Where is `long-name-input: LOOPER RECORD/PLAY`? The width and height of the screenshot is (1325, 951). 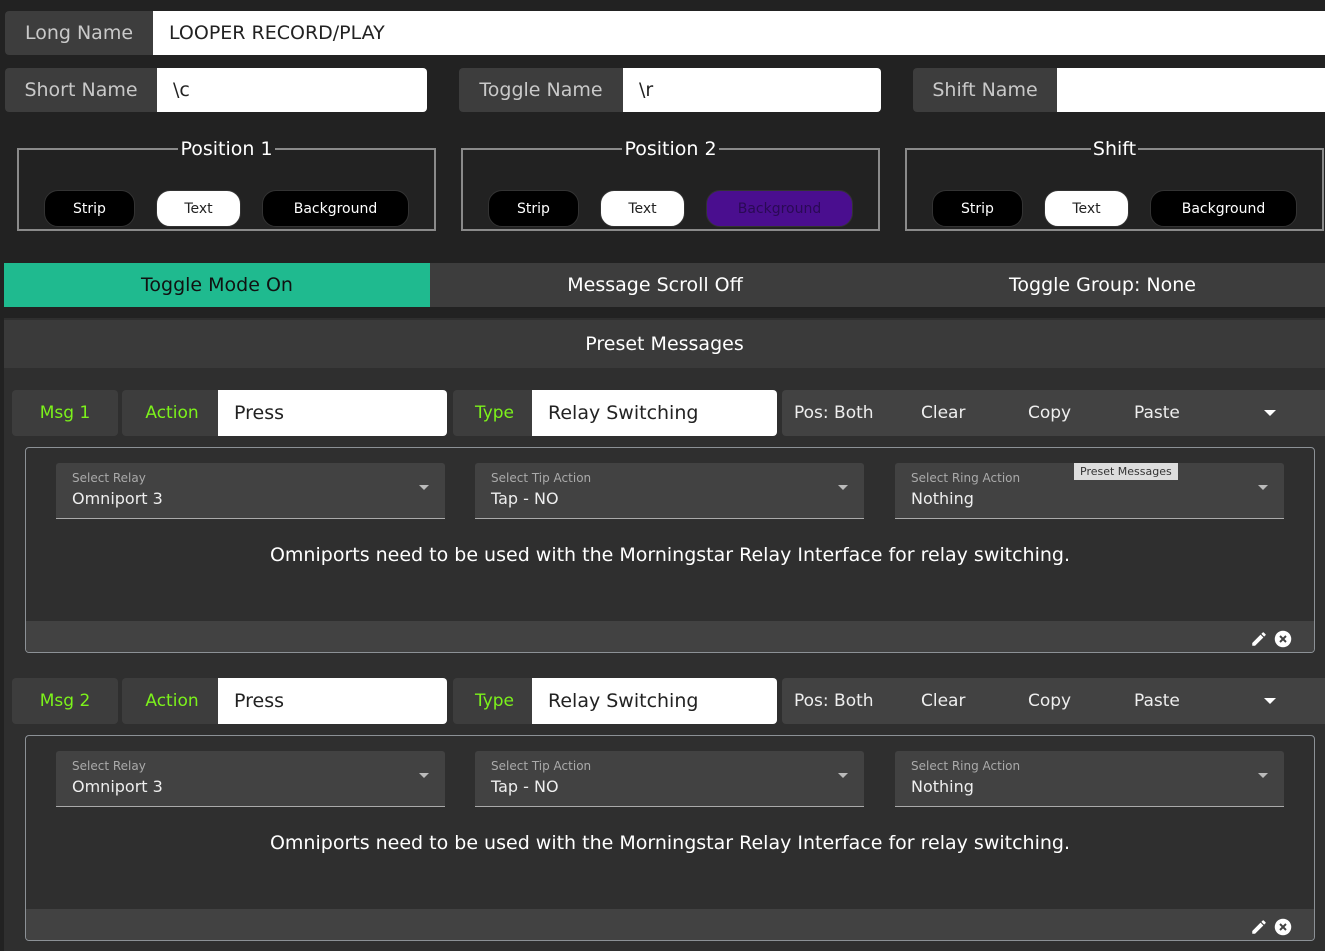 long-name-input: LOOPER RECORD/PLAY is located at coordinates (739, 33).